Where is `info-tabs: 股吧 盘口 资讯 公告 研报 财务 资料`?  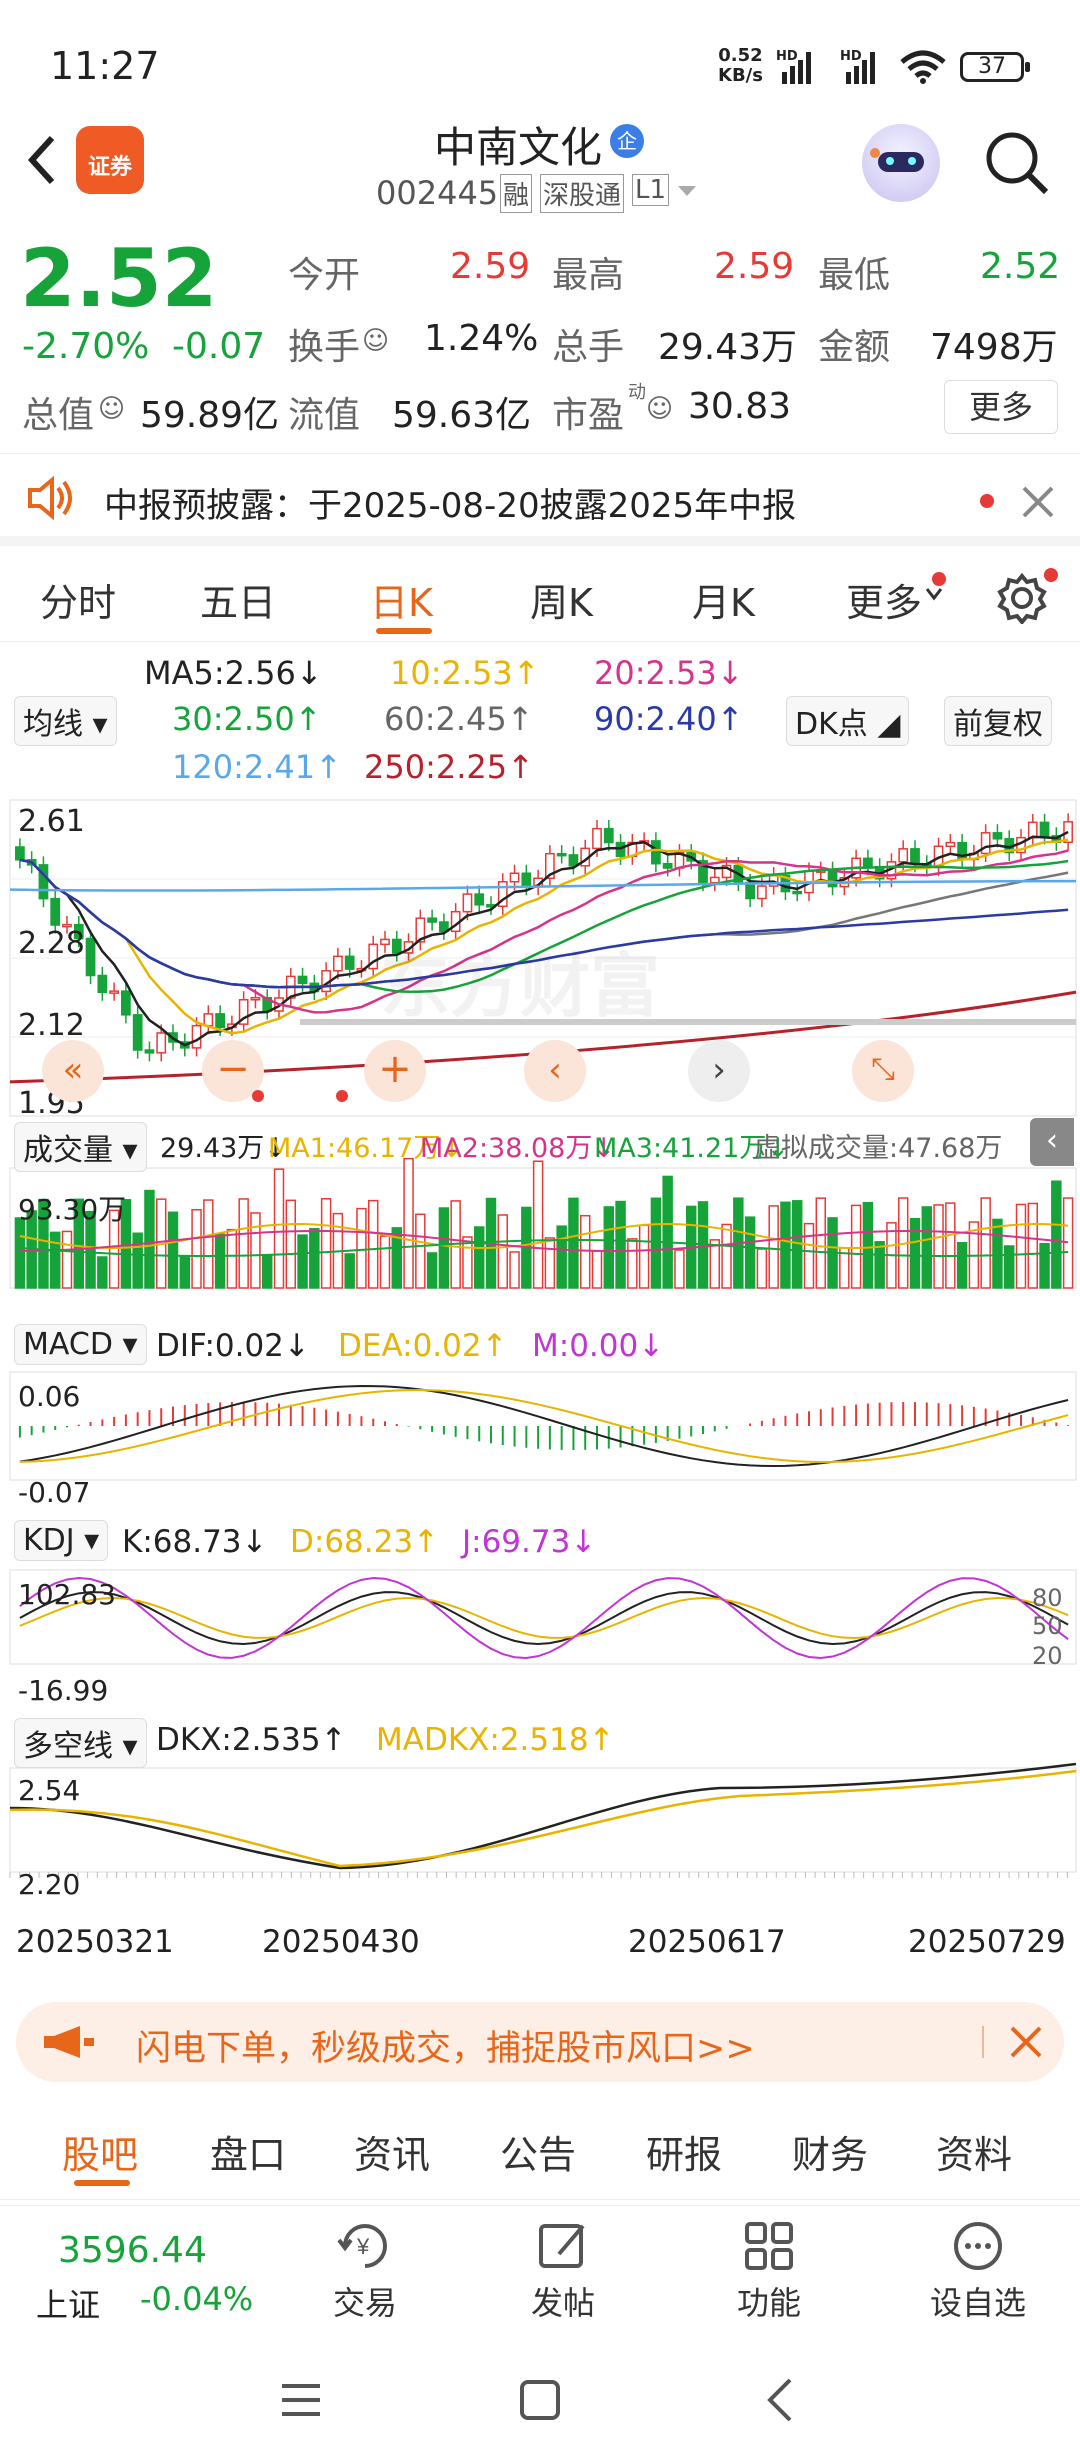
info-tabs: 股吧 盘口 资讯 公告 研报 财务 资料 is located at coordinates (540, 2150).